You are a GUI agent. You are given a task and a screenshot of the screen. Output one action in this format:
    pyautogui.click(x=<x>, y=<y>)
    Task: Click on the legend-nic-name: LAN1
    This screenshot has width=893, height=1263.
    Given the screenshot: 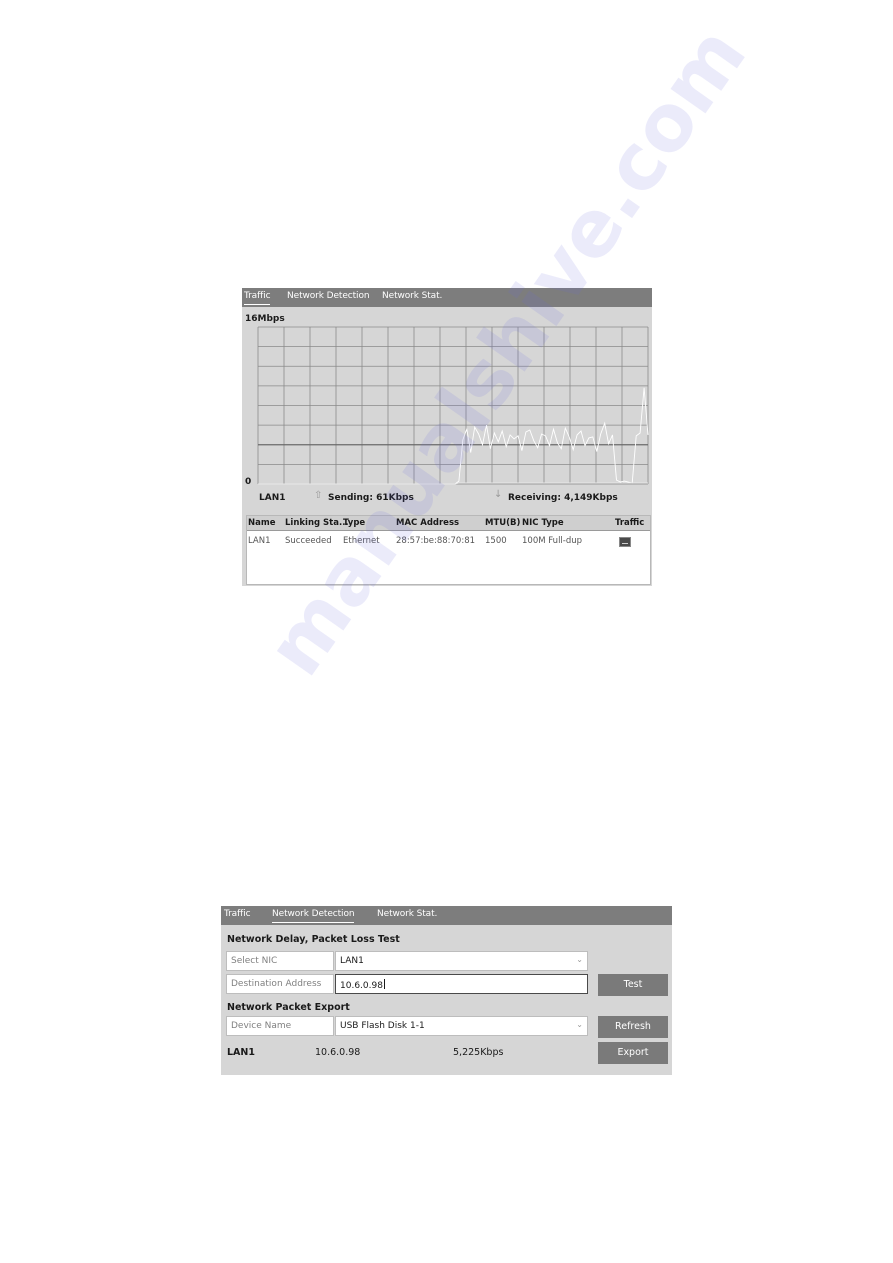 What is the action you would take?
    pyautogui.click(x=272, y=498)
    